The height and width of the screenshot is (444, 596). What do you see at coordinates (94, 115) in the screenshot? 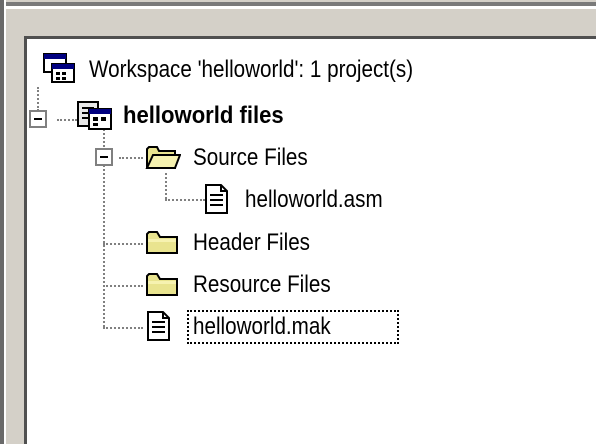
I see `project-icon` at bounding box center [94, 115].